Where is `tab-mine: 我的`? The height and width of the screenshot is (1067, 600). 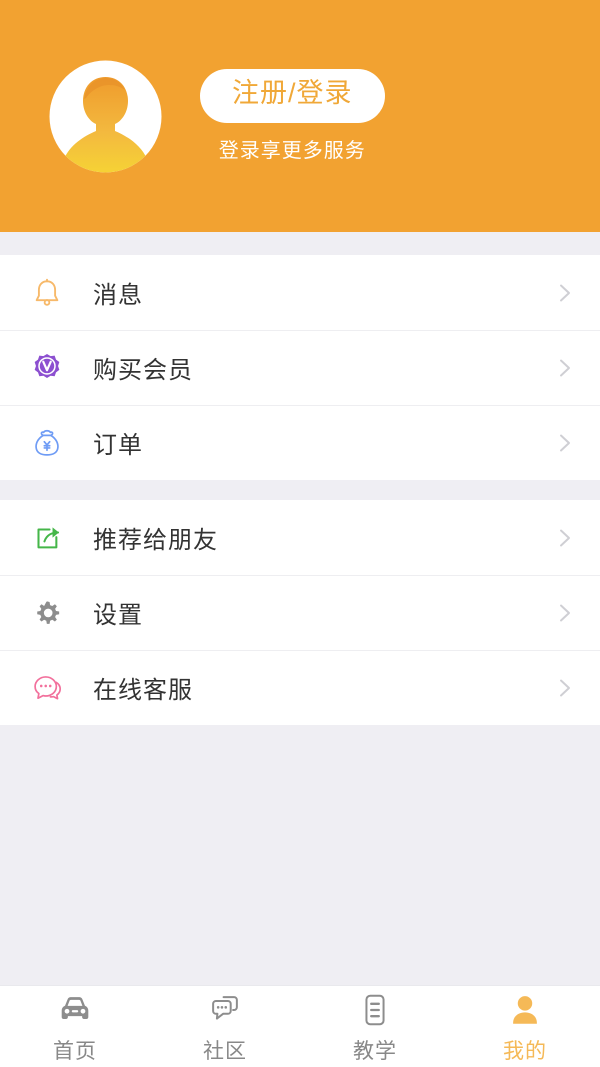
tab-mine: 我的 is located at coordinates (525, 1026).